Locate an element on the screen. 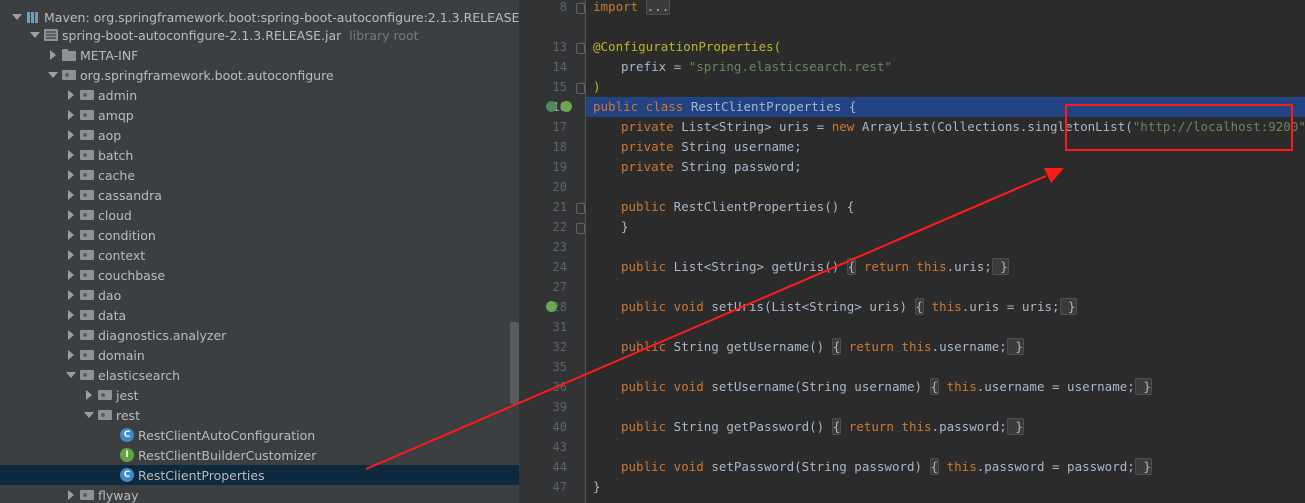 Image resolution: width=1305 pixels, height=503 pixels. tree-row-rest-client-properties: C RestClientProperties is located at coordinates (259, 475).